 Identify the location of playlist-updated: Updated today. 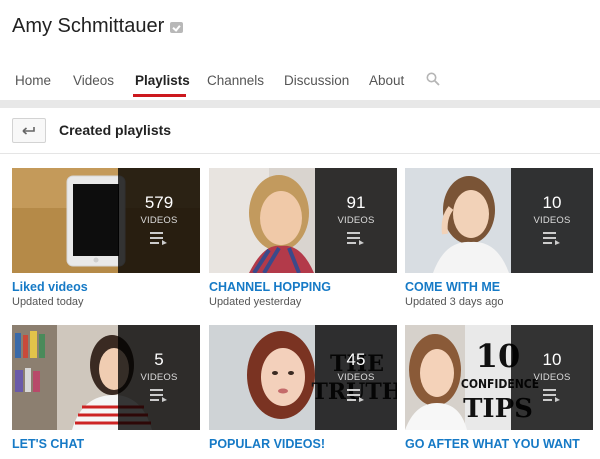
(48, 302).